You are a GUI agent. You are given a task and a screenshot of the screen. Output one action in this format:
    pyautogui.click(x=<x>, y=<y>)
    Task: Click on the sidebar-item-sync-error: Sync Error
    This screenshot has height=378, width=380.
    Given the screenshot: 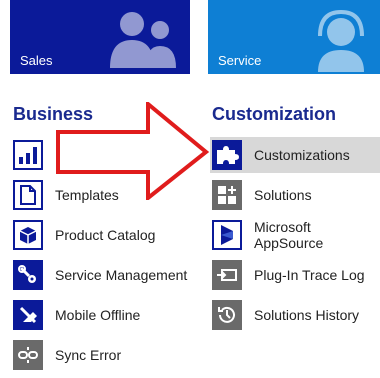 What is the action you would take?
    pyautogui.click(x=105, y=355)
    